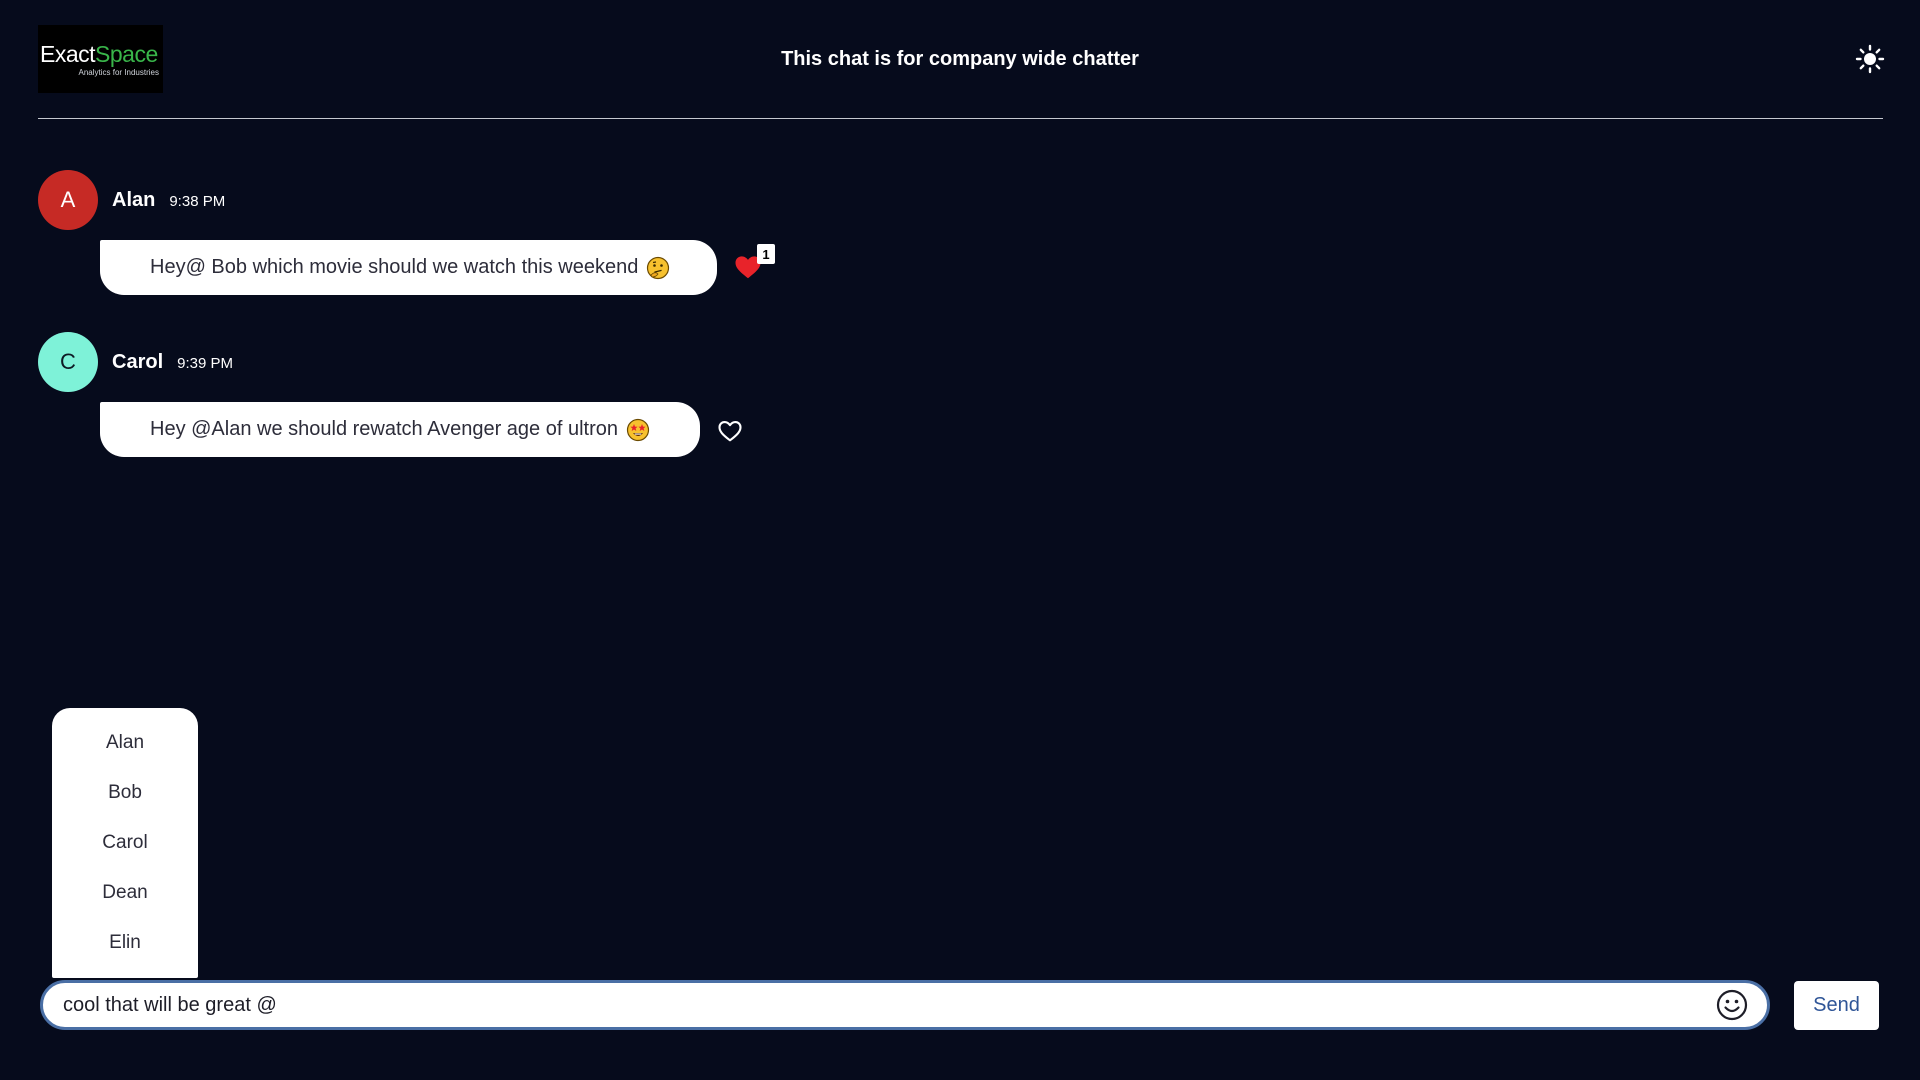 The height and width of the screenshot is (1080, 1920). Describe the element at coordinates (197, 201) in the screenshot. I see `message-time: 9:38 PM` at that location.